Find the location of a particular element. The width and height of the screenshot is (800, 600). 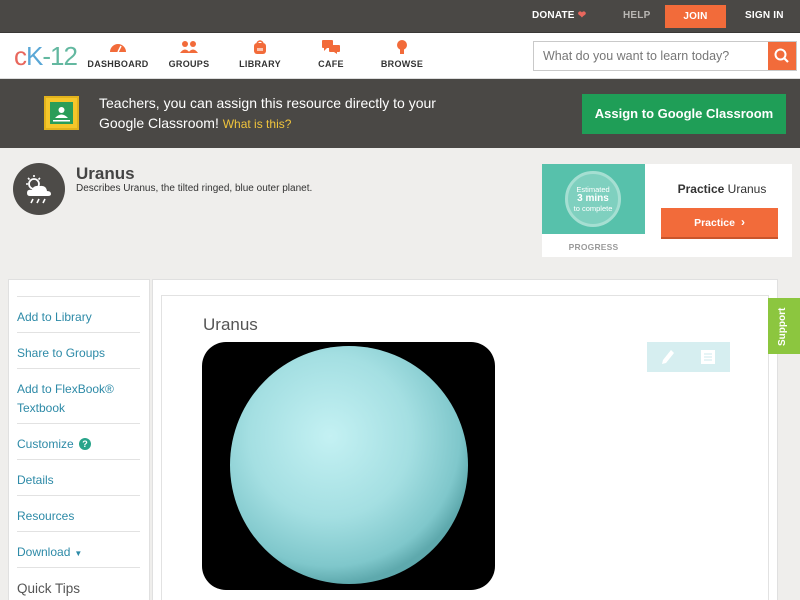

nav-browse-label: BROWSE is located at coordinates (402, 64).